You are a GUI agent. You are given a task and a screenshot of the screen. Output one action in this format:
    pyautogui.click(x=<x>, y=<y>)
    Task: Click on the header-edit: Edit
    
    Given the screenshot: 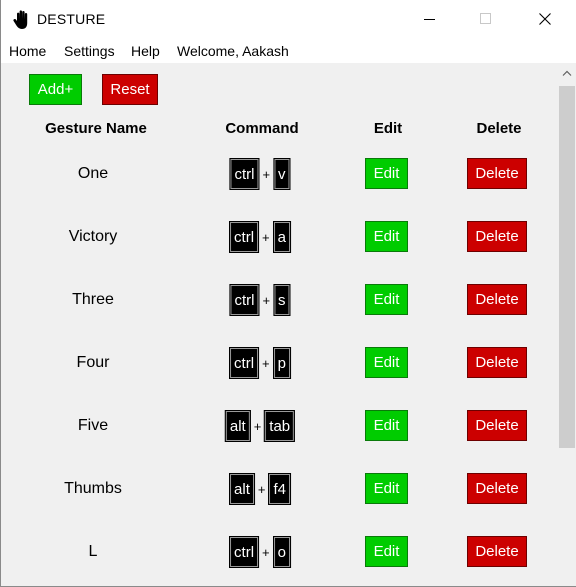 What is the action you would take?
    pyautogui.click(x=388, y=128)
    